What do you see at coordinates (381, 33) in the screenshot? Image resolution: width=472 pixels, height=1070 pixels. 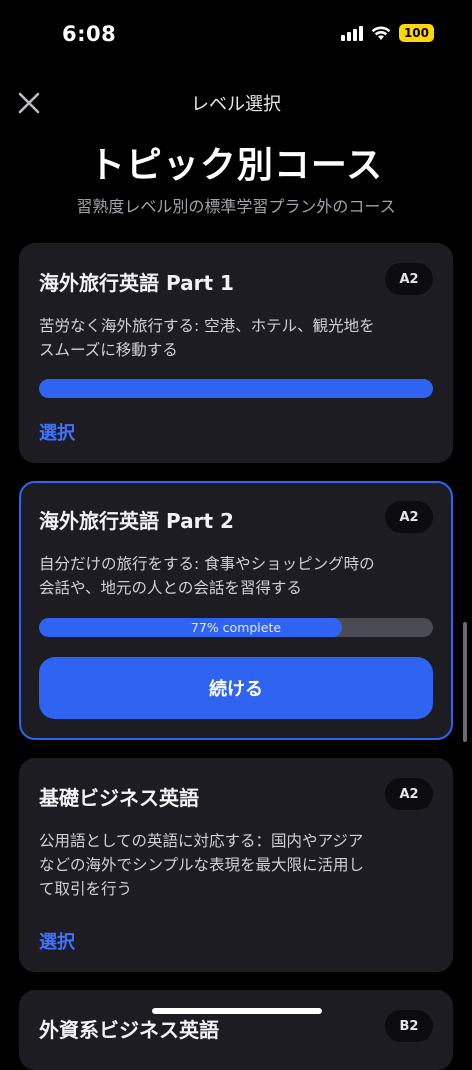 I see `wifi-icon` at bounding box center [381, 33].